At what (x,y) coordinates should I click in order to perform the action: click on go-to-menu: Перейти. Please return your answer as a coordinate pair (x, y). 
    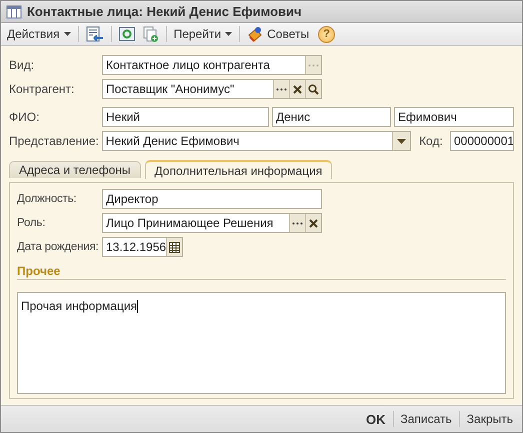
    Looking at the image, I should click on (203, 34).